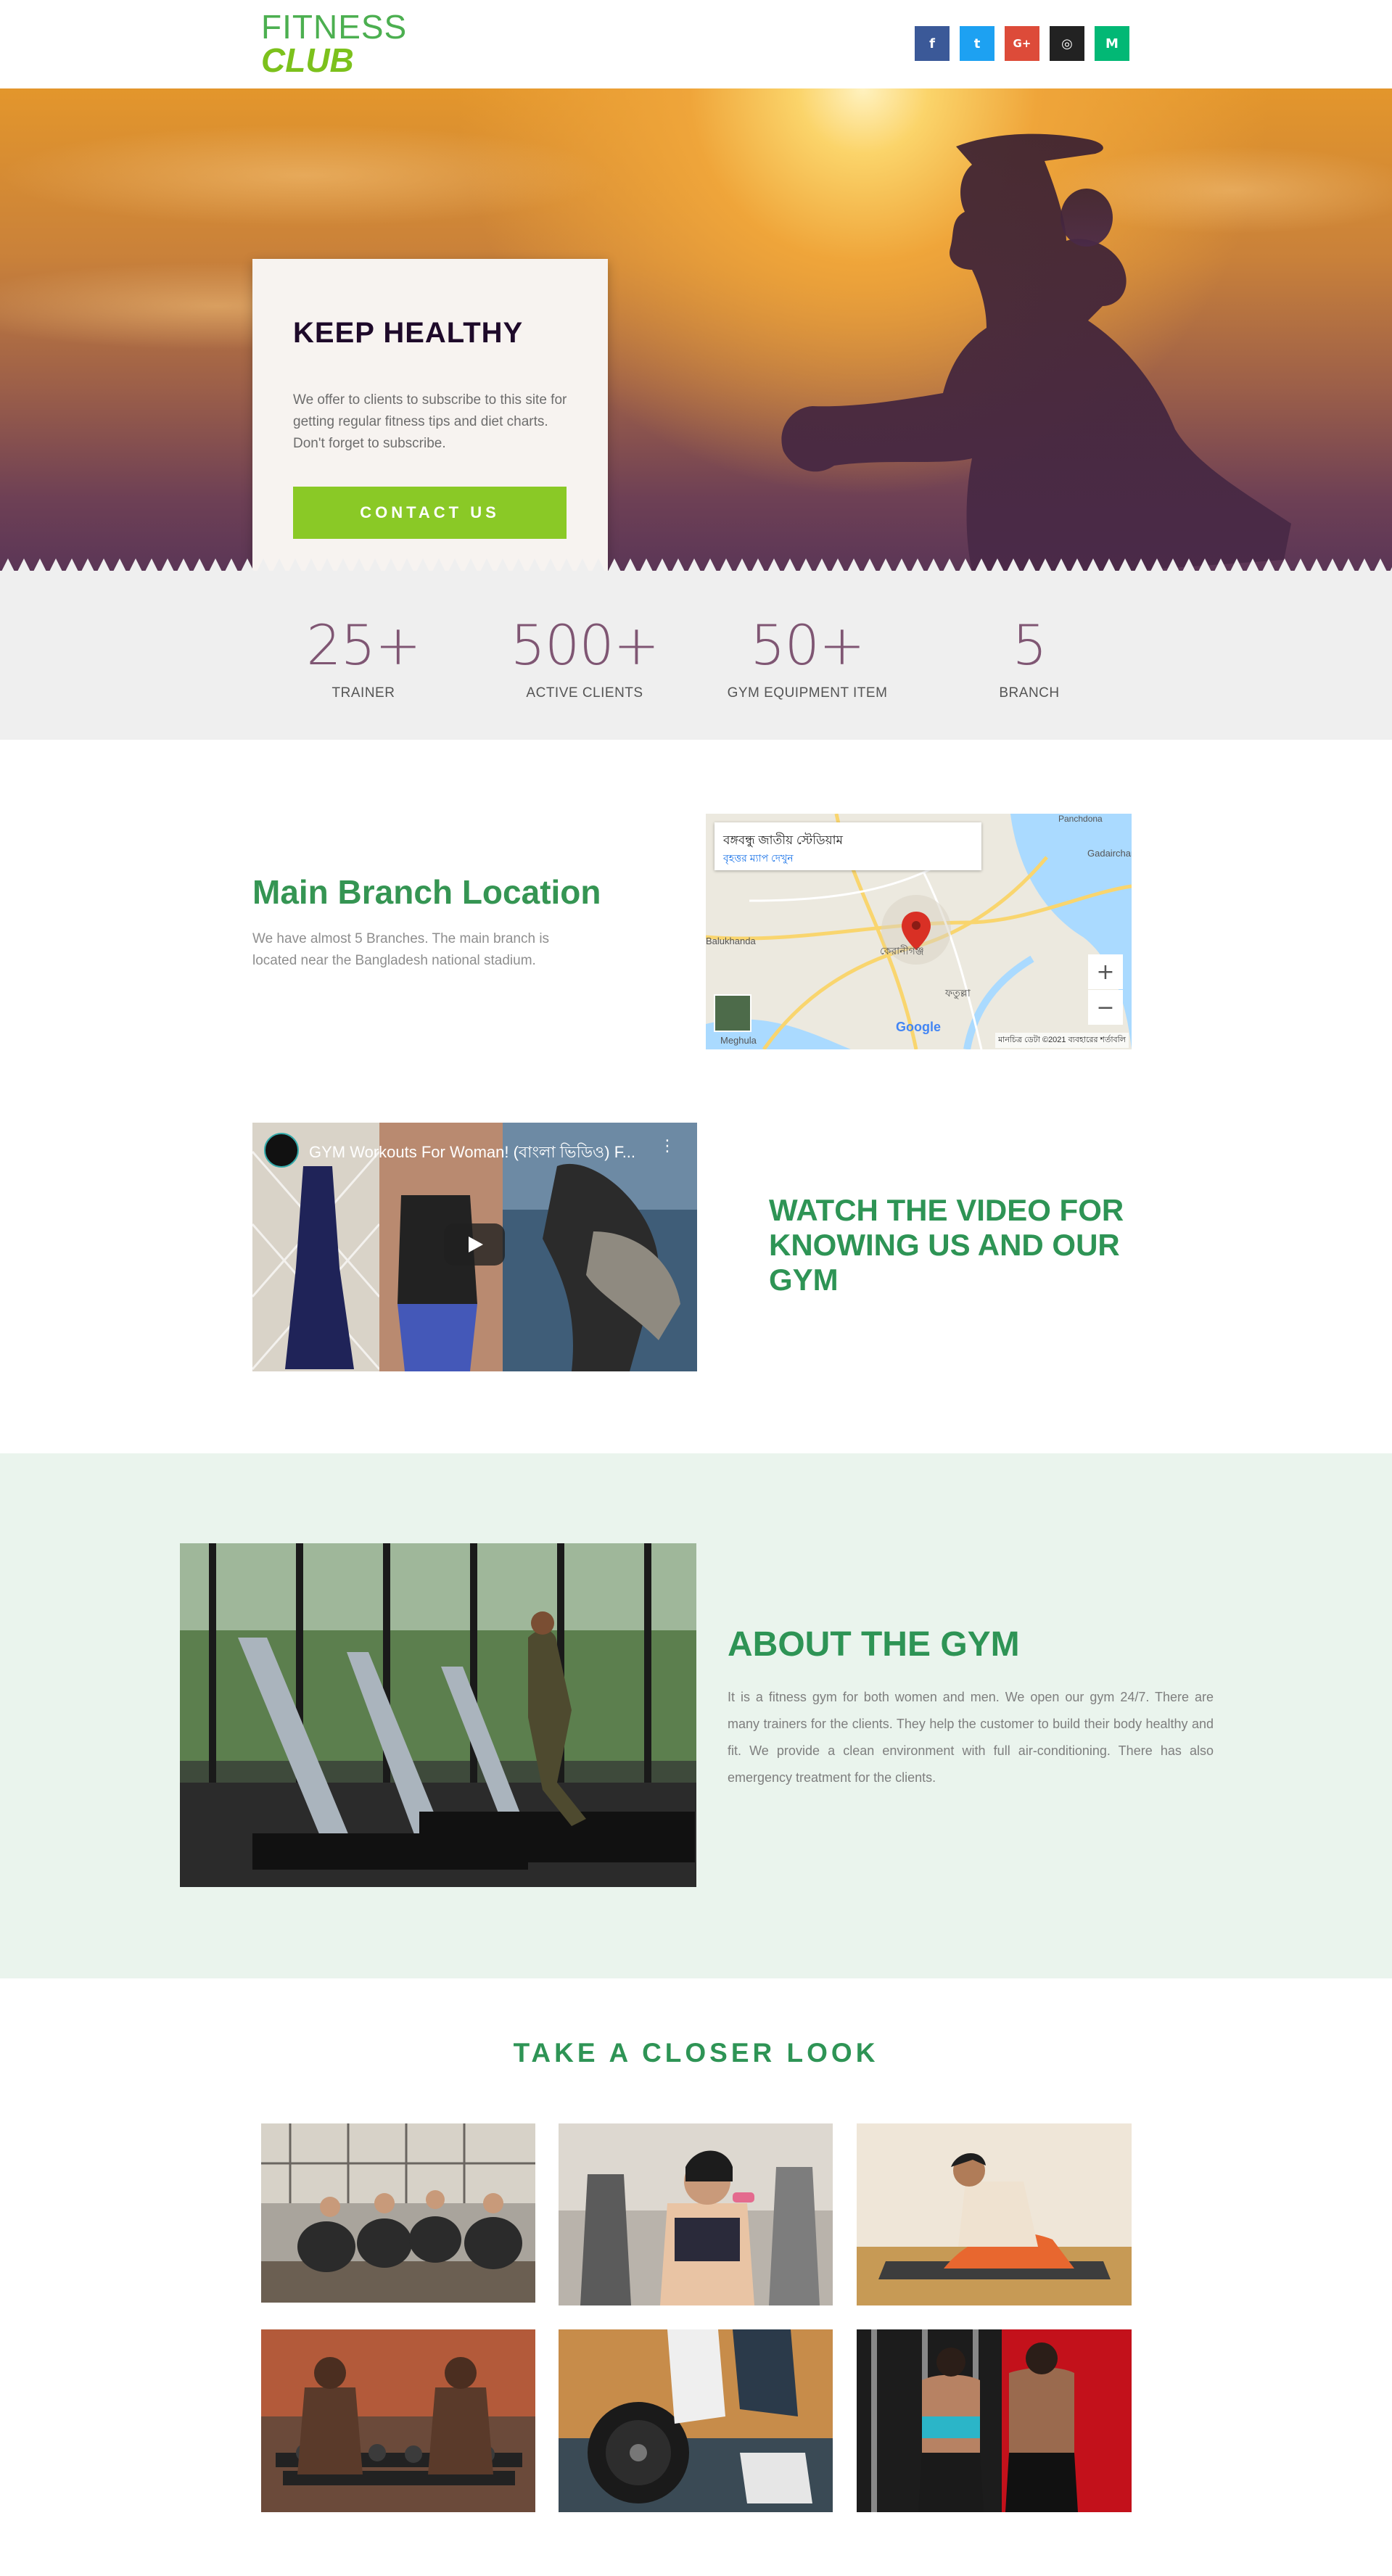 This screenshot has height=2576, width=1392. I want to click on gallery-image-dumbbell-woman, so click(696, 2214).